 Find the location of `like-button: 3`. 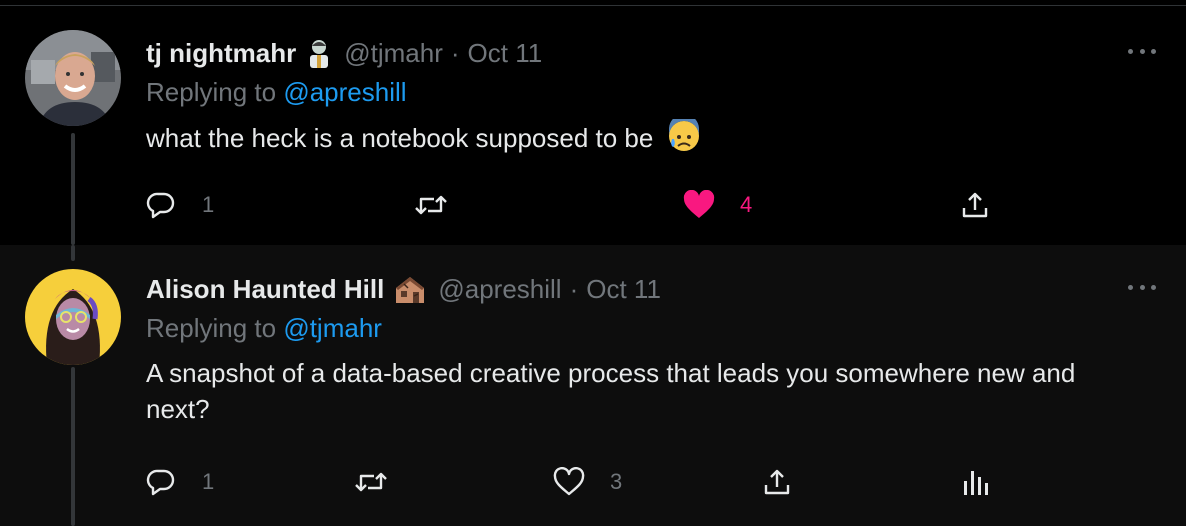

like-button: 3 is located at coordinates (587, 482).